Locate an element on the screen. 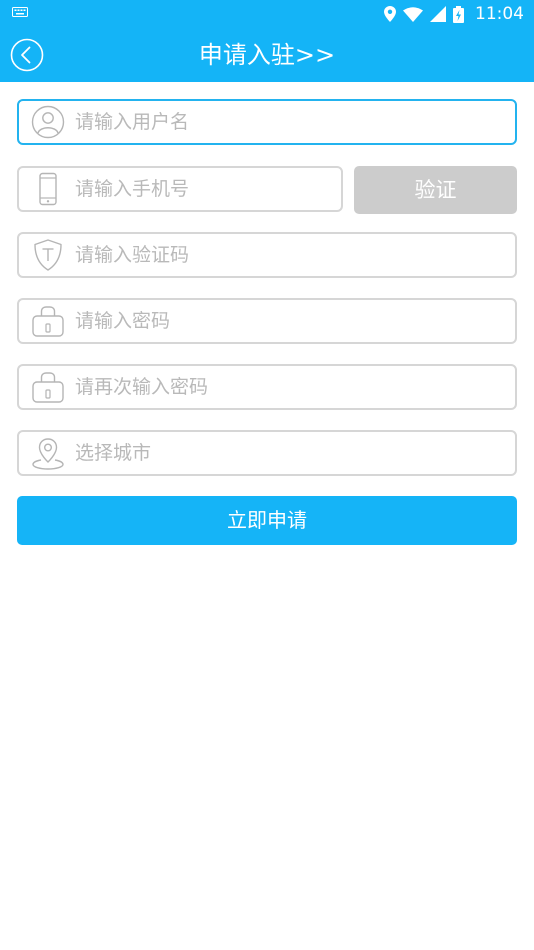 The width and height of the screenshot is (534, 950). user-icon is located at coordinates (48, 122).